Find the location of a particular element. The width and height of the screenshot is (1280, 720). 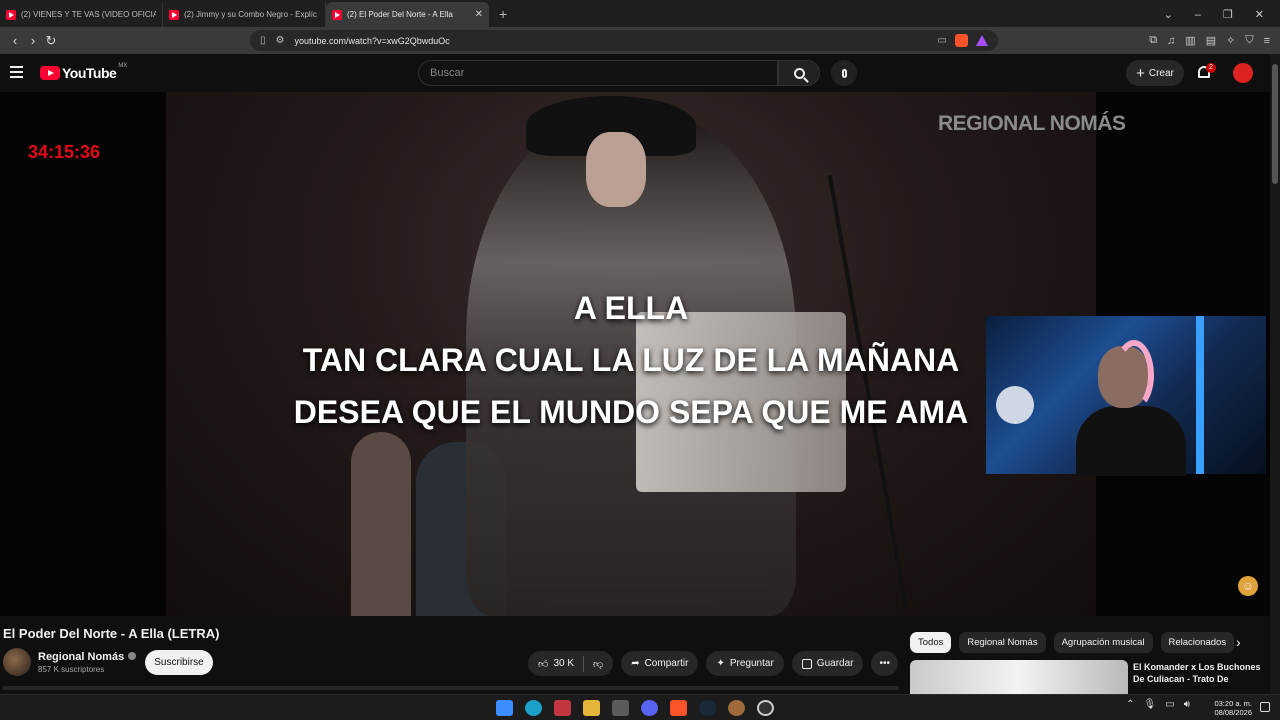

save-bookmark-icon is located at coordinates (806, 663).